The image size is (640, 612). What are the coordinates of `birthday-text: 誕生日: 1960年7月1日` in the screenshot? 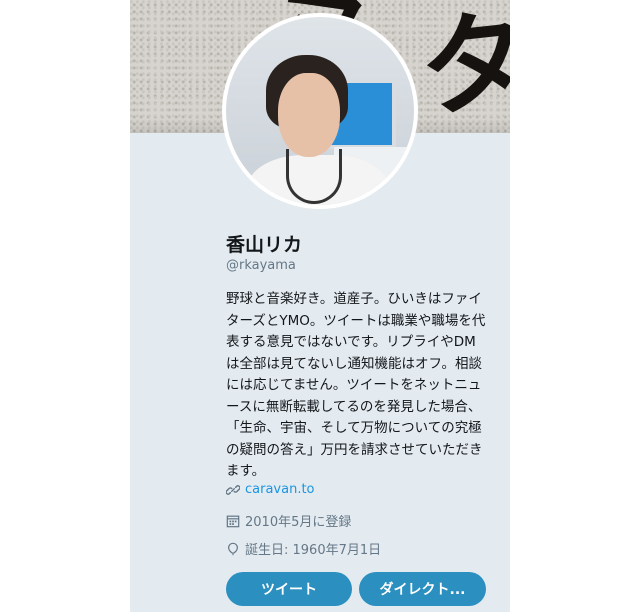 It's located at (313, 550).